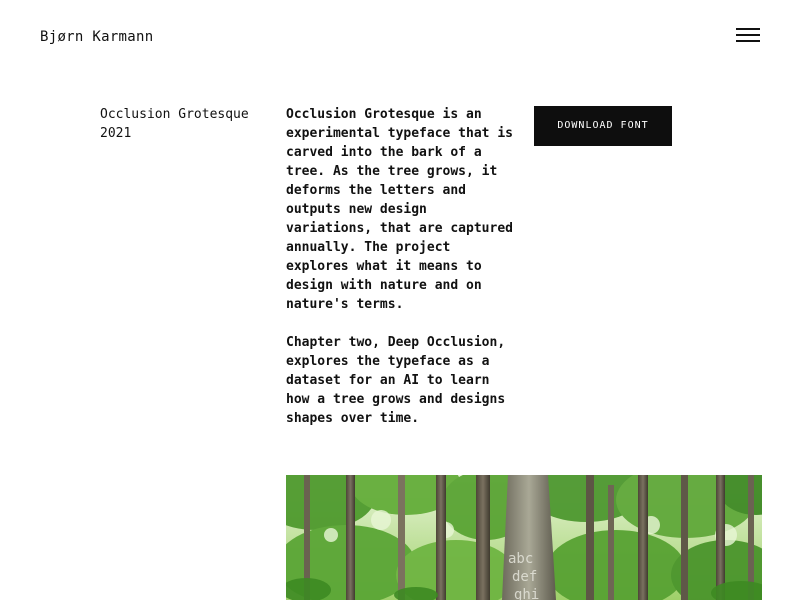 This screenshot has width=800, height=600. Describe the element at coordinates (524, 577) in the screenshot. I see `carved-line-2: def` at that location.